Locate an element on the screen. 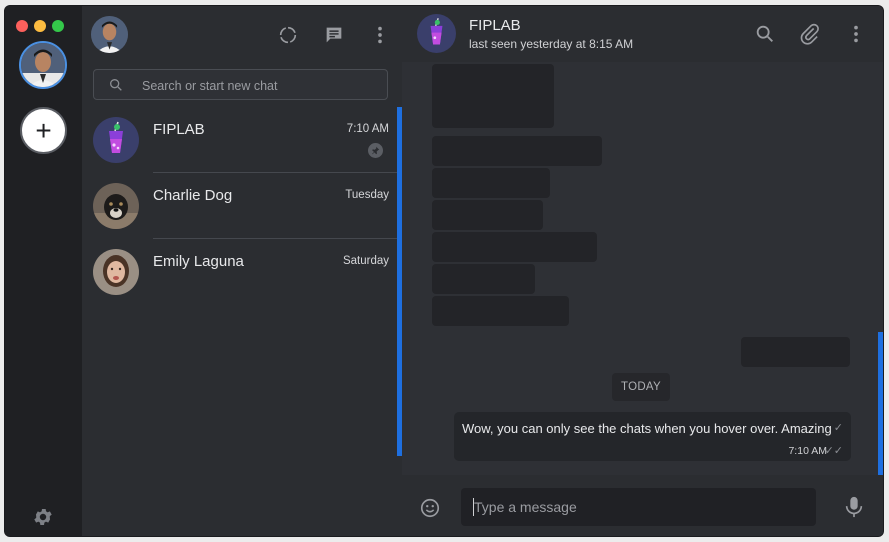 The width and height of the screenshot is (889, 542). hover-indicator is located at coordinates (880, 403).